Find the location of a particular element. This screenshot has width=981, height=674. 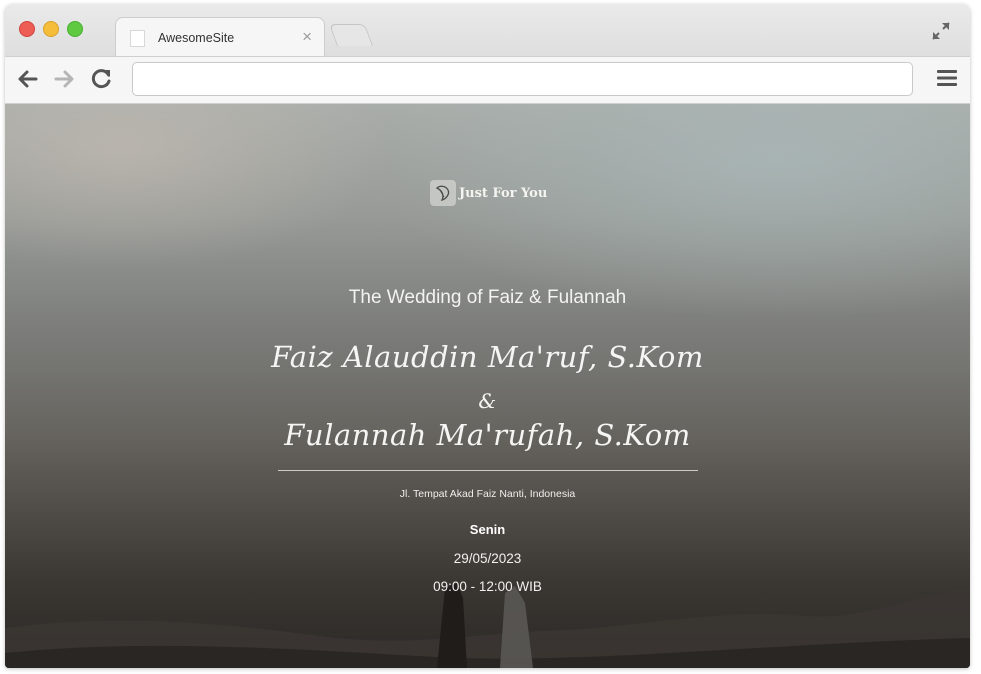

forward-arrow-icon is located at coordinates (64, 79).